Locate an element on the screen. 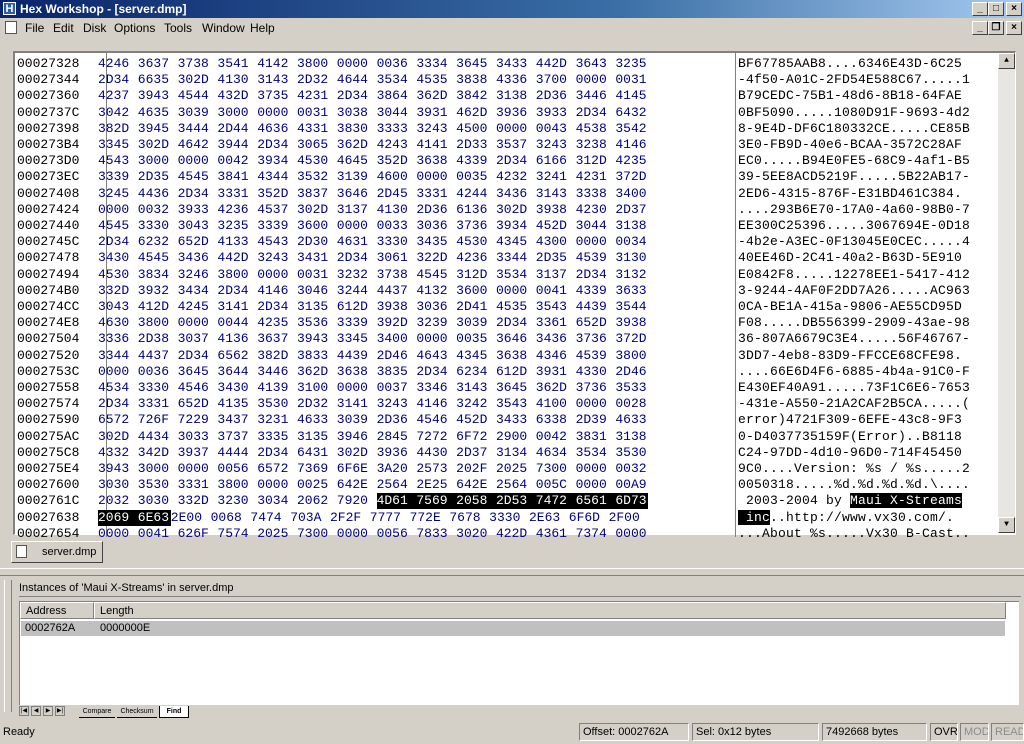 This screenshot has width=1024, height=744. hex-cell: 0035 is located at coordinates (476, 339).